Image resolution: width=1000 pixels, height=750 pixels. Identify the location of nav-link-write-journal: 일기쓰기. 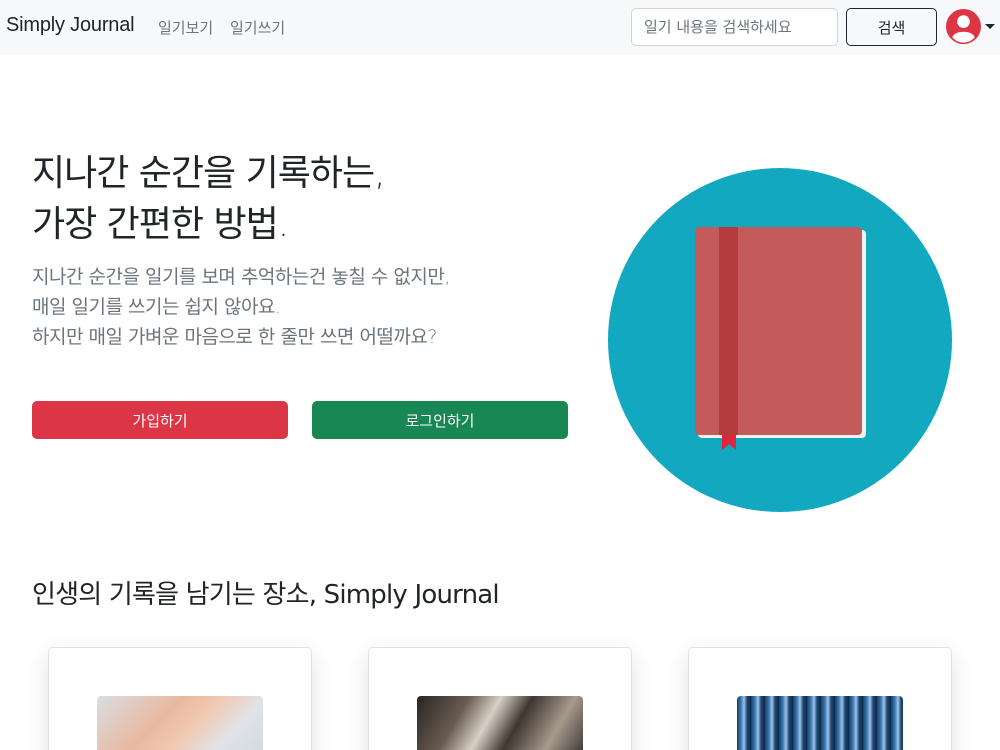
(257, 27).